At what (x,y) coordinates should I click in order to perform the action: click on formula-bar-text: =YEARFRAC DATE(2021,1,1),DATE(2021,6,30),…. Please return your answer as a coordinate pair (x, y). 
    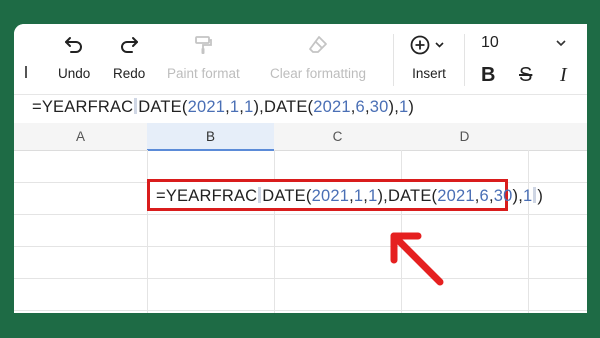
    Looking at the image, I should click on (223, 107).